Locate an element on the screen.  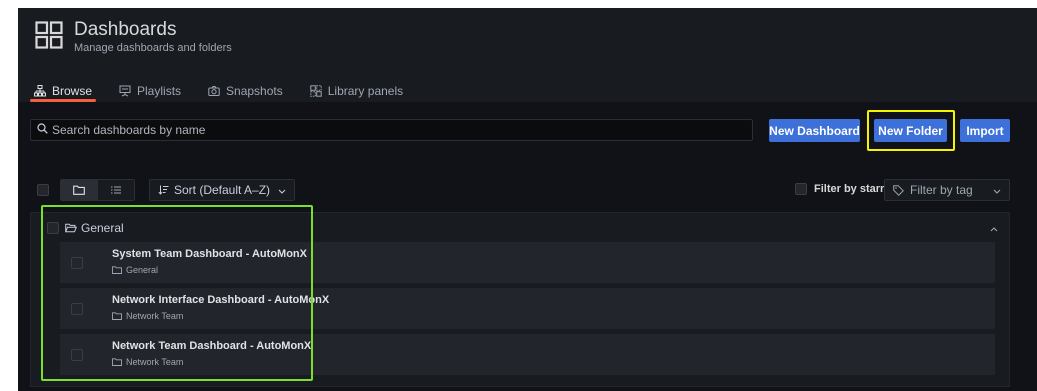
new-dashboard-button: New Dashboard is located at coordinates (814, 130).